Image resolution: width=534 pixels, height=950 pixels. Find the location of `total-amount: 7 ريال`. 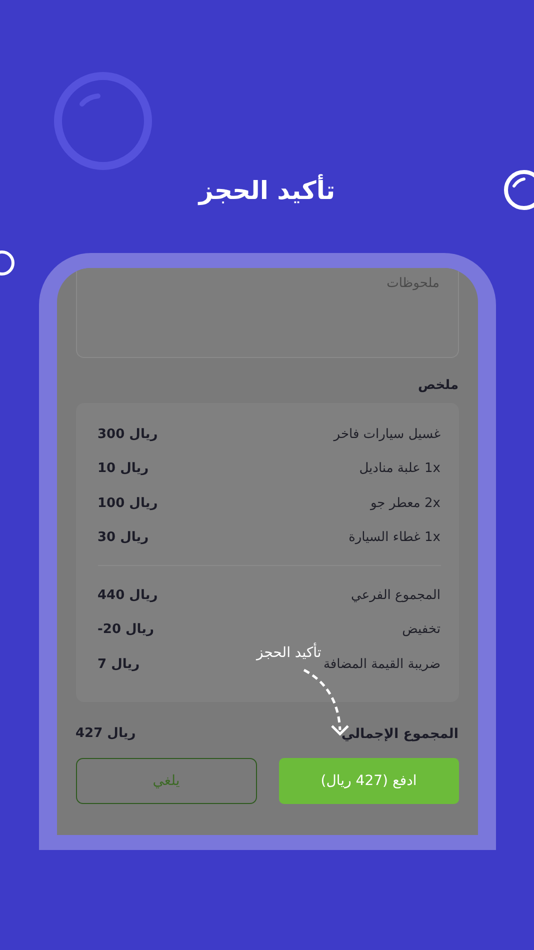

total-amount: 7 ريال is located at coordinates (119, 664).